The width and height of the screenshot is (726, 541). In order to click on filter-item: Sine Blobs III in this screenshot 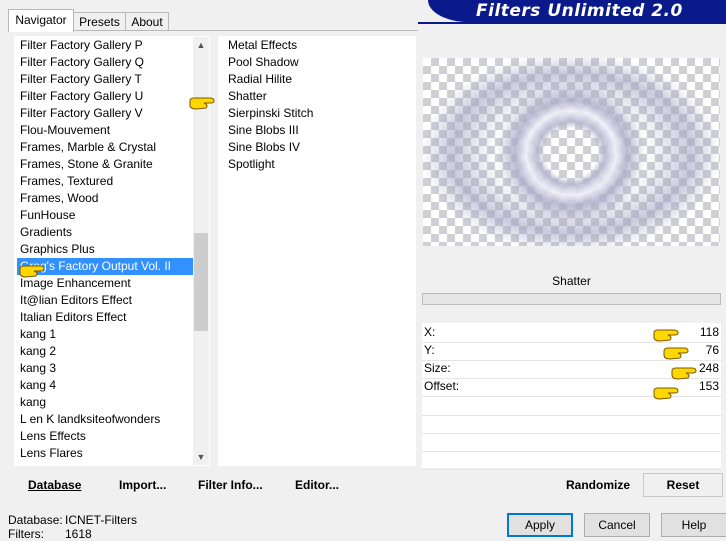, I will do `click(315, 130)`.